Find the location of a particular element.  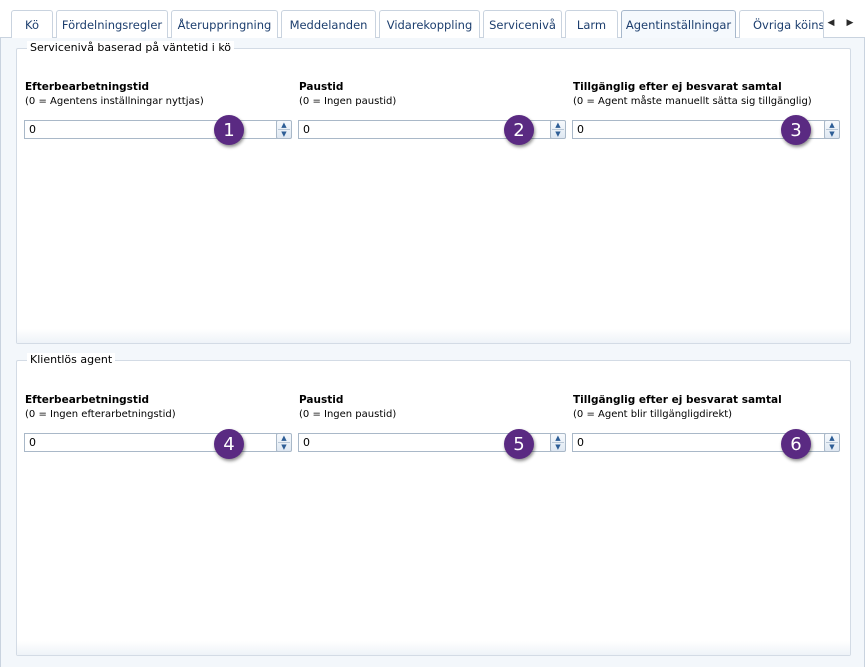

group-title: Servicenivå baserad på väntetid i kö is located at coordinates (131, 47).